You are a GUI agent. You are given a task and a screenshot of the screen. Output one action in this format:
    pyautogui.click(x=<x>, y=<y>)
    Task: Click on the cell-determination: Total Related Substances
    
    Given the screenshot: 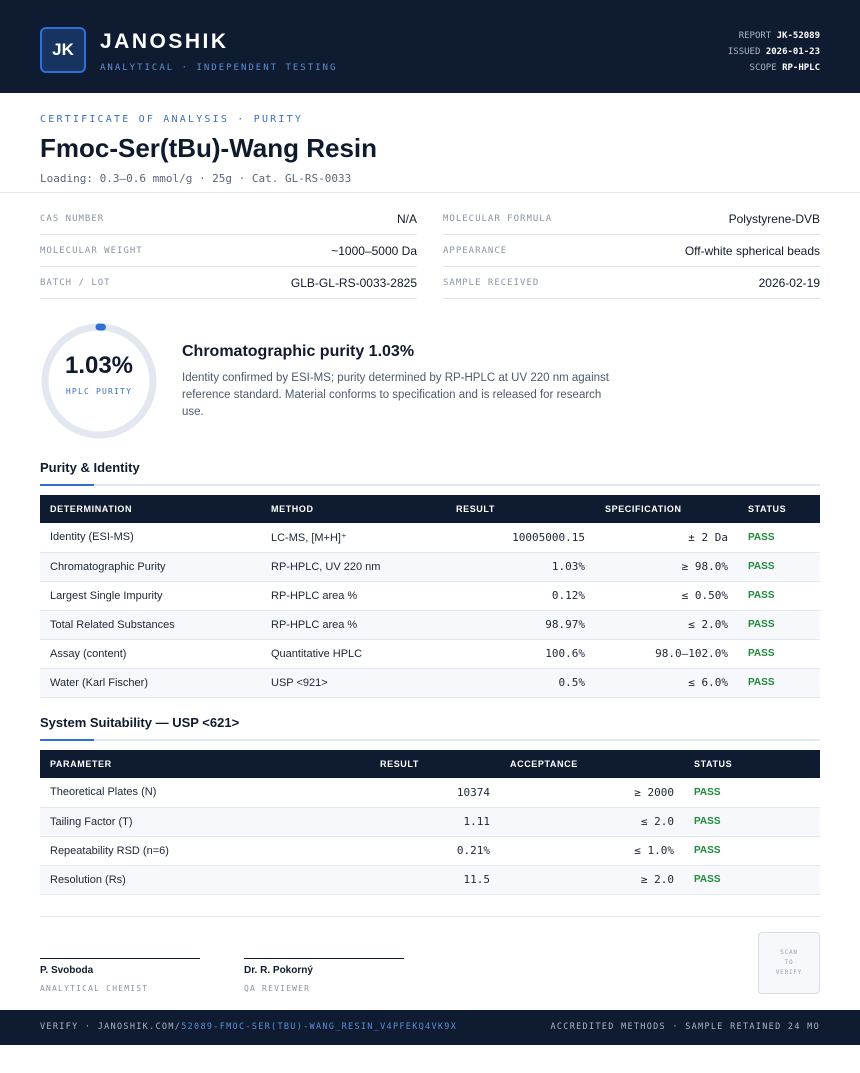 What is the action you would take?
    pyautogui.click(x=150, y=625)
    